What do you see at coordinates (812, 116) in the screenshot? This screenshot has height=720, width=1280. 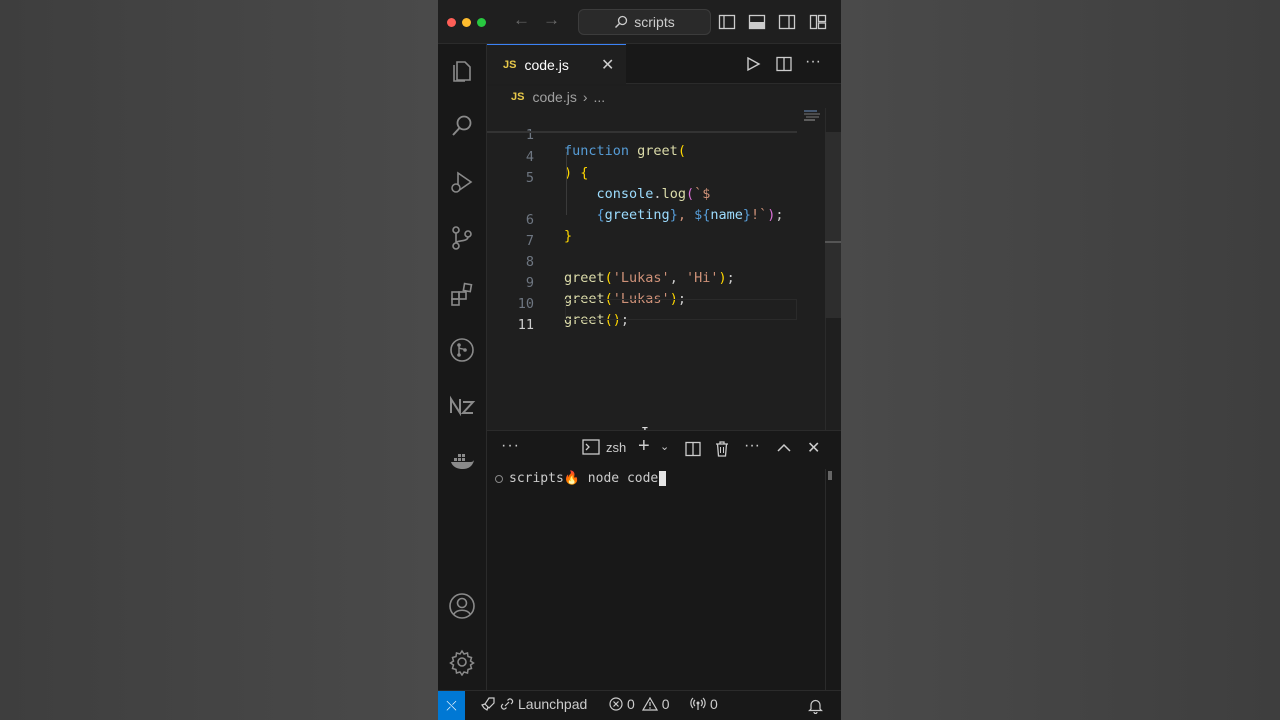 I see `minimap` at bounding box center [812, 116].